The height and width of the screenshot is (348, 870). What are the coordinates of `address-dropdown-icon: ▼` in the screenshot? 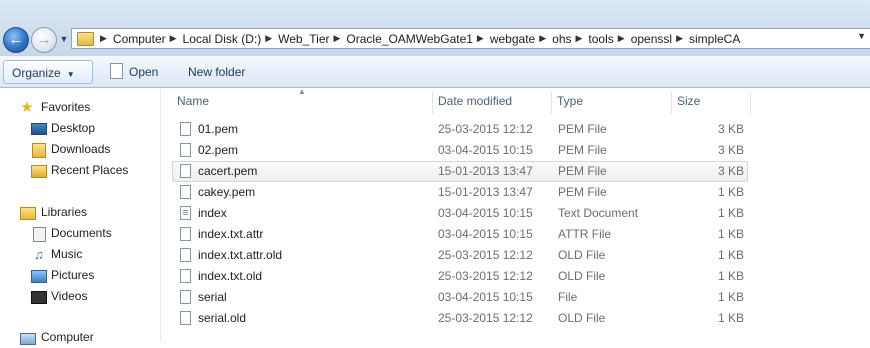 It's located at (861, 36).